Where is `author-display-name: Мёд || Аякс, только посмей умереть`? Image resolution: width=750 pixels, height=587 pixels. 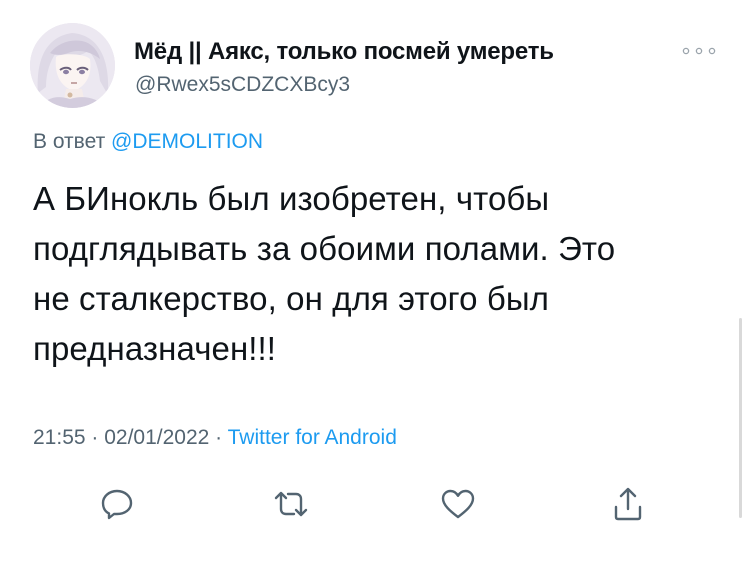 author-display-name: Мёд || Аякс, только посмей умереть is located at coordinates (344, 52).